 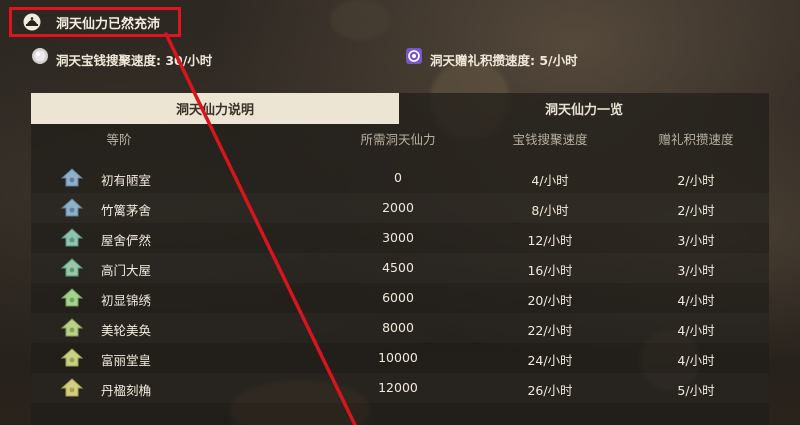 I want to click on table-row: 富丽堂皇 10000 24/小时 4/小时, so click(x=400, y=358).